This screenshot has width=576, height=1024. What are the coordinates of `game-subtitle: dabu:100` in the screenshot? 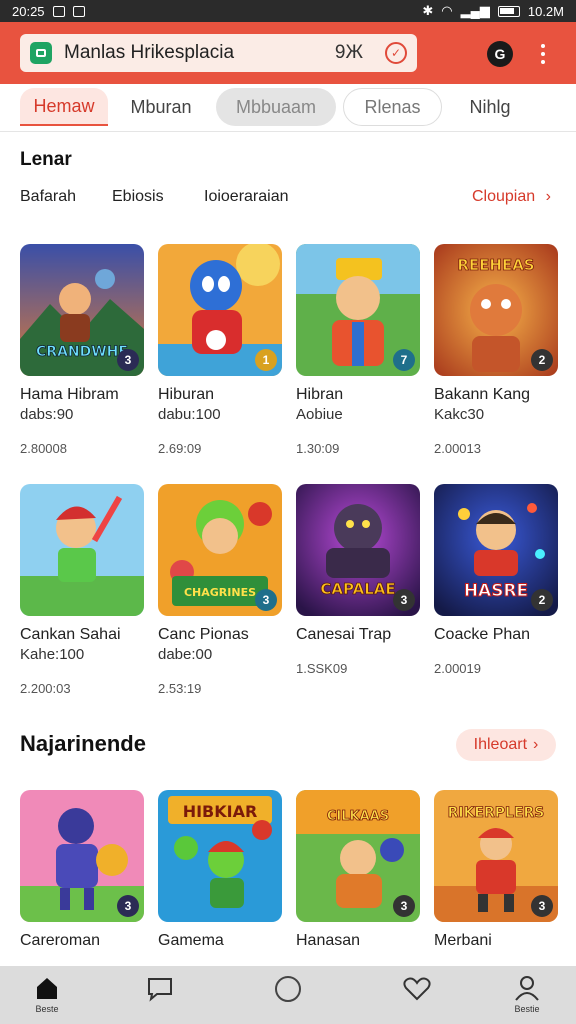 It's located at (189, 414).